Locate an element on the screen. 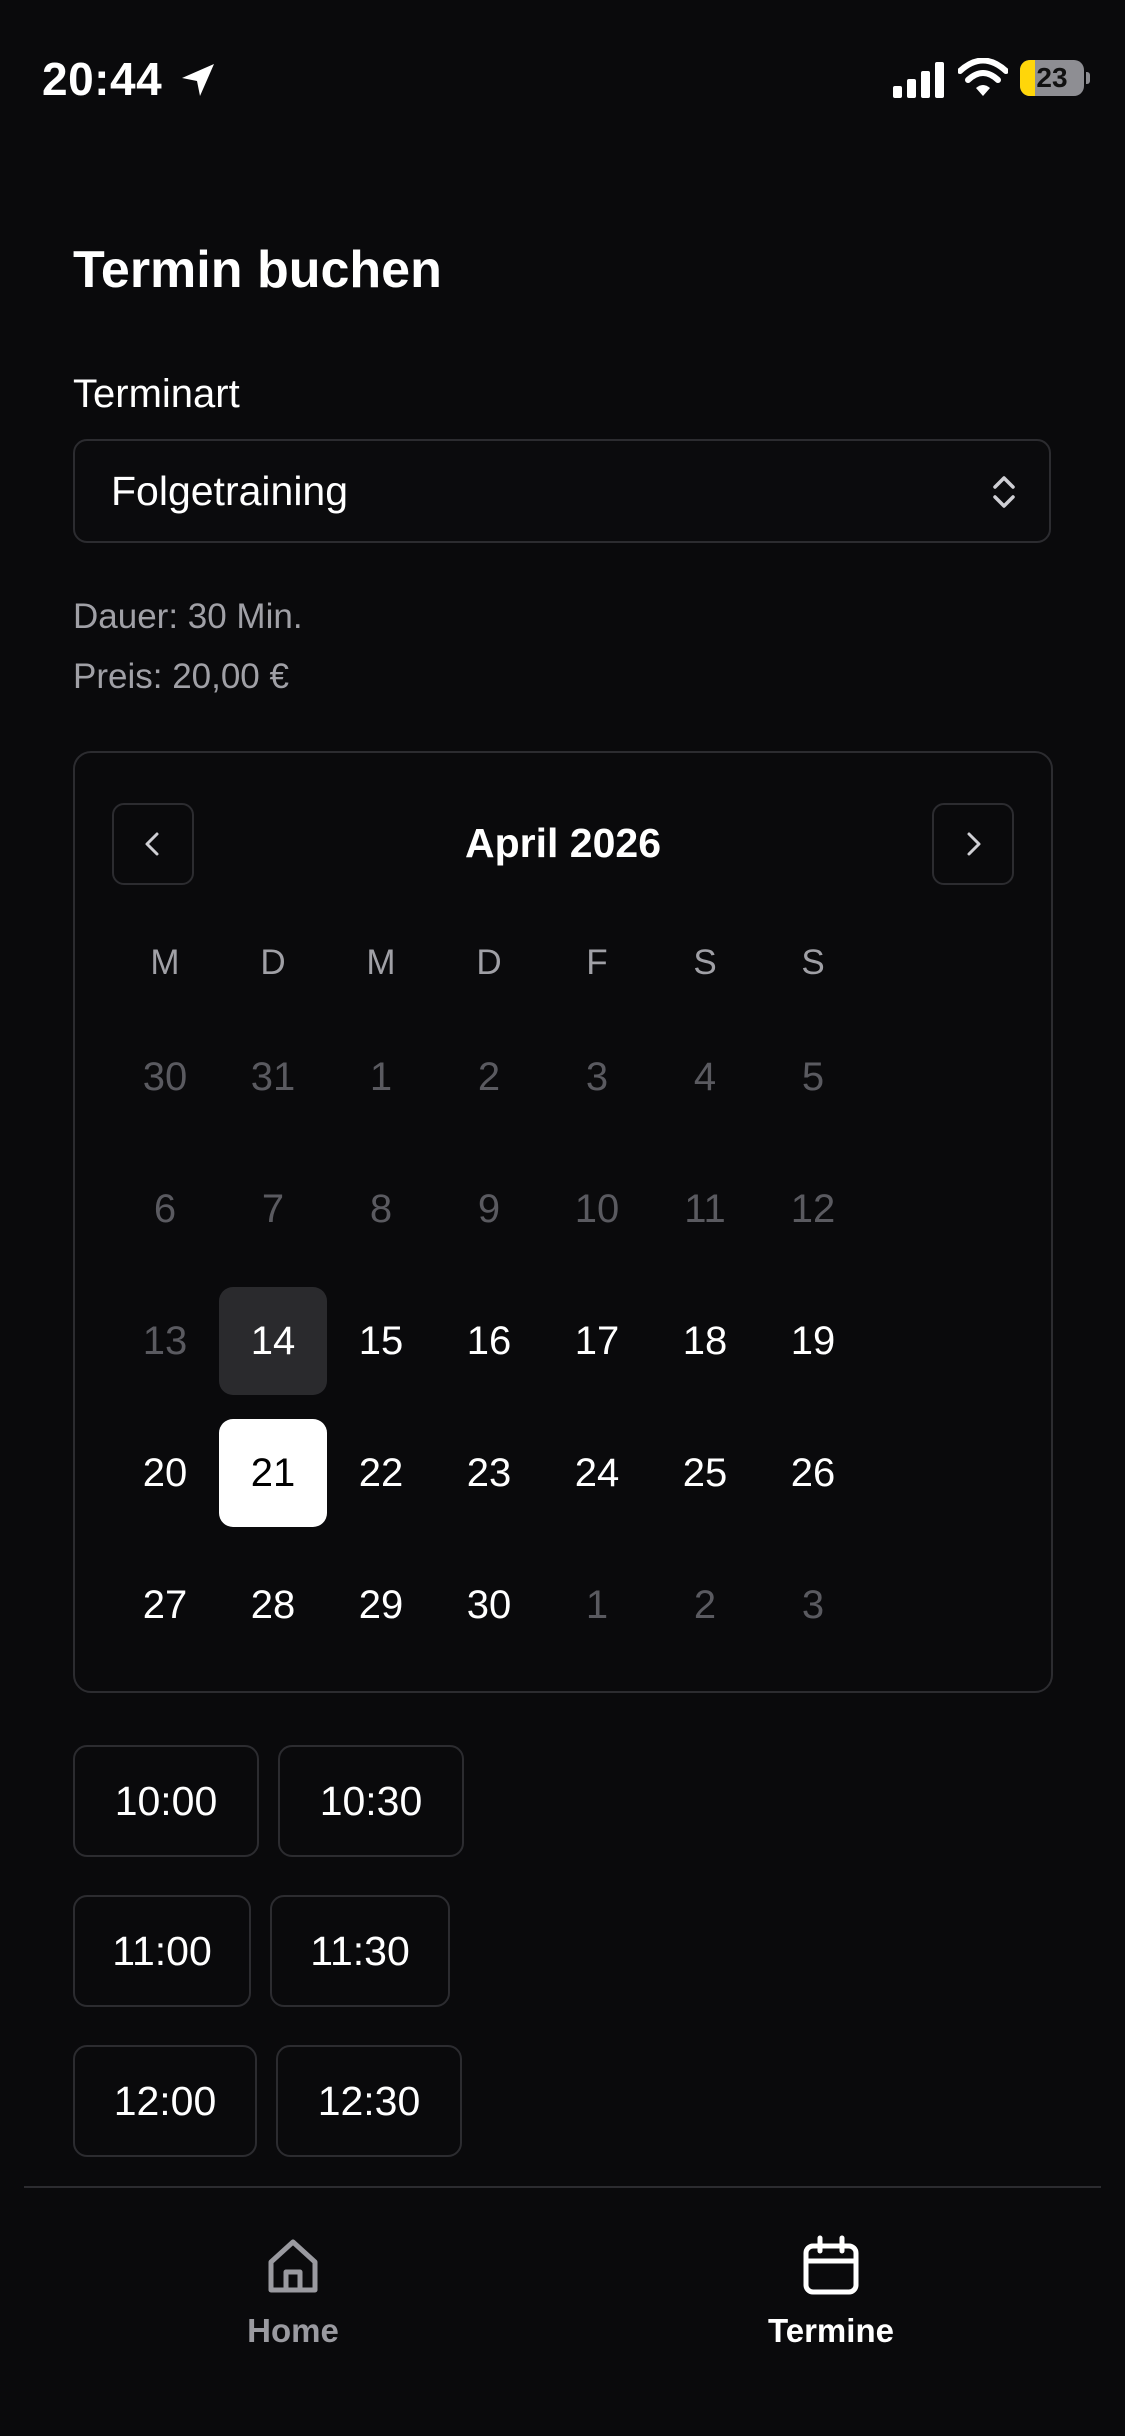 This screenshot has width=1125, height=2436. calendar-day: 19 is located at coordinates (813, 1341).